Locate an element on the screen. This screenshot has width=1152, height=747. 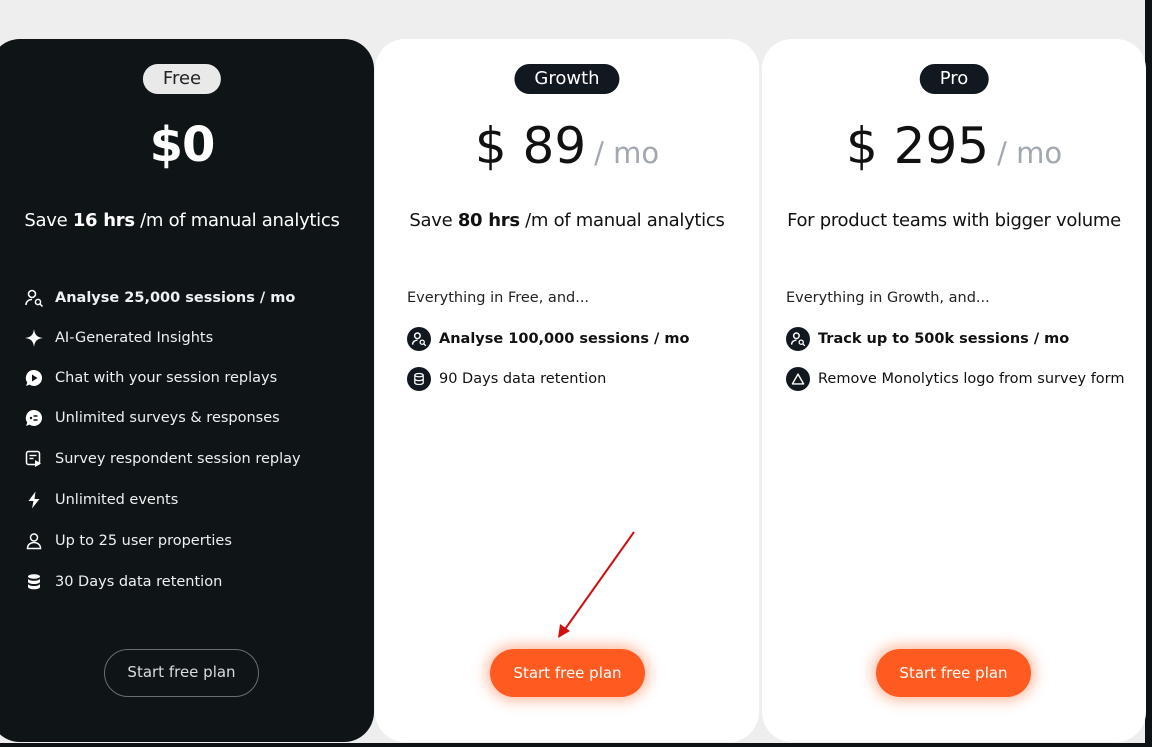
price-amount: $0 is located at coordinates (182, 145).